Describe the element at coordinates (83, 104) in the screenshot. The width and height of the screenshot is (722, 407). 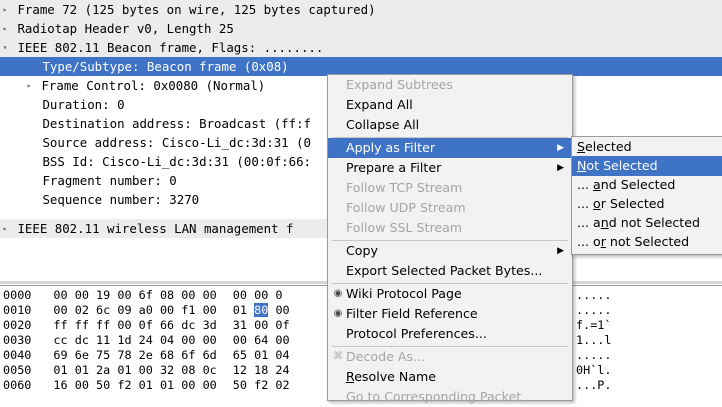
I see `tree-row-label: Duration: 0` at that location.